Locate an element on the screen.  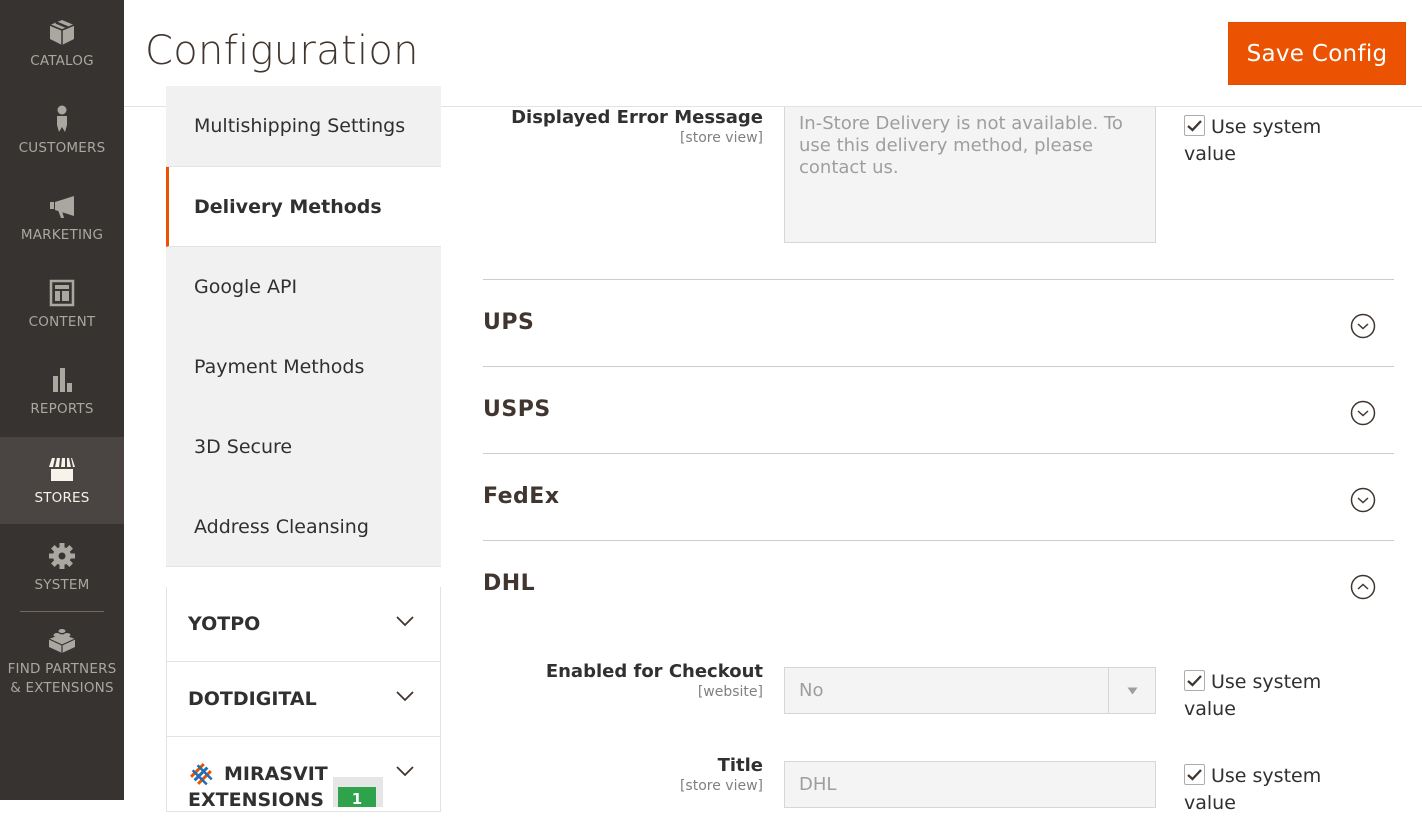
tab-google-api: Google API is located at coordinates (303, 287).